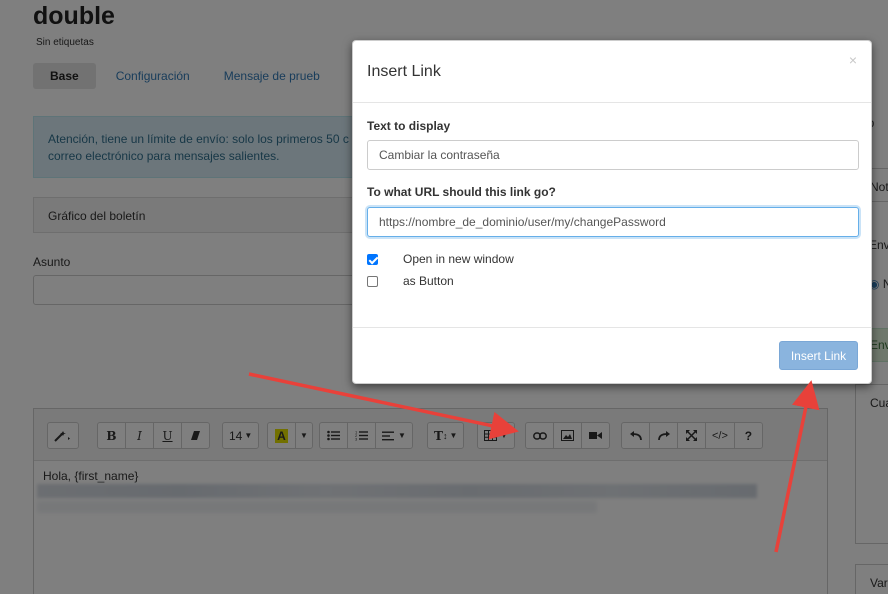  Describe the element at coordinates (383, 406) in the screenshot. I see `arrow-to-link-icon` at that location.